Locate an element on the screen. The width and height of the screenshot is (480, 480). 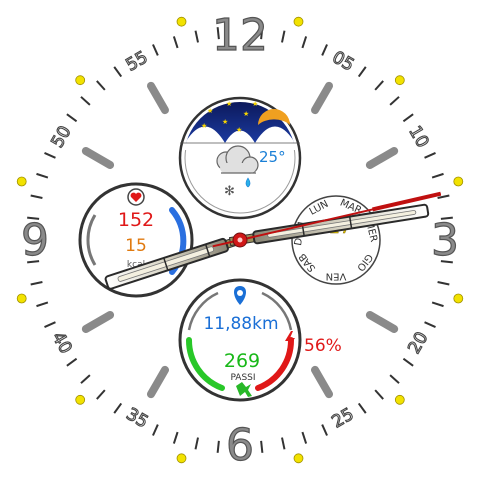
hour-numeral: 6 is located at coordinates (240, 445).